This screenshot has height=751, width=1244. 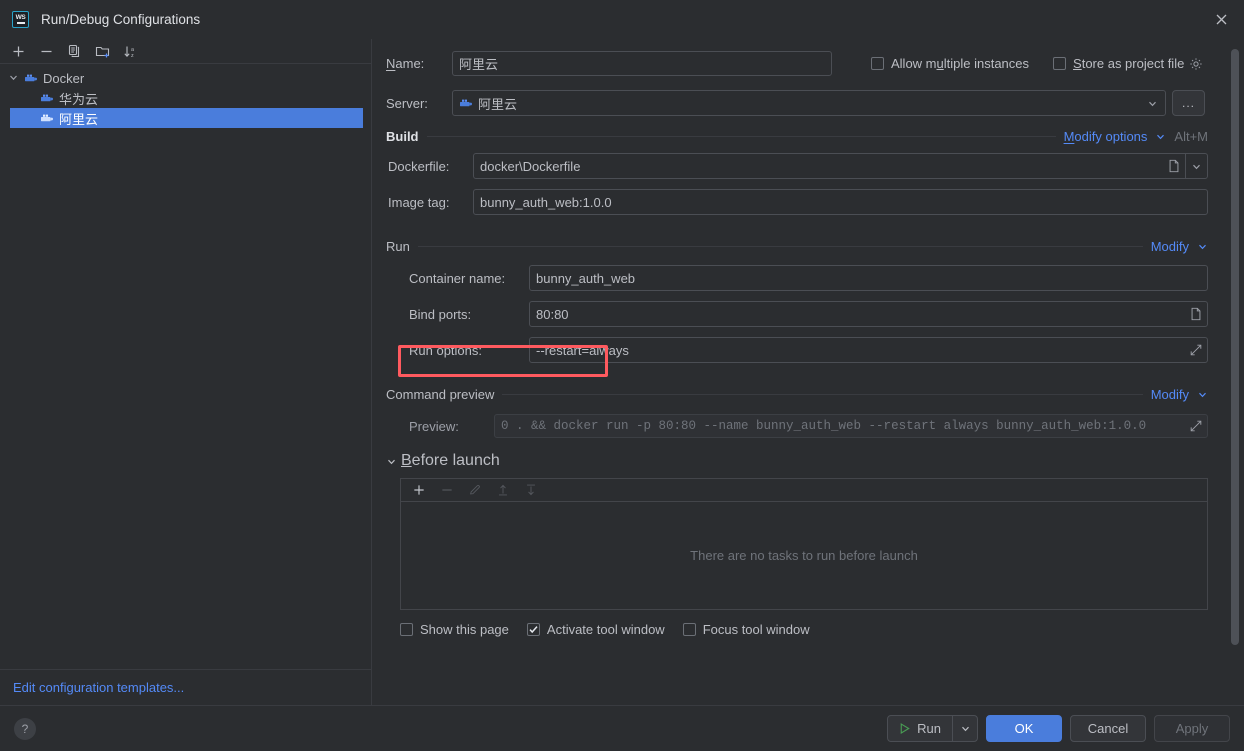 I want to click on copy-configuration-button, so click(x=74, y=51).